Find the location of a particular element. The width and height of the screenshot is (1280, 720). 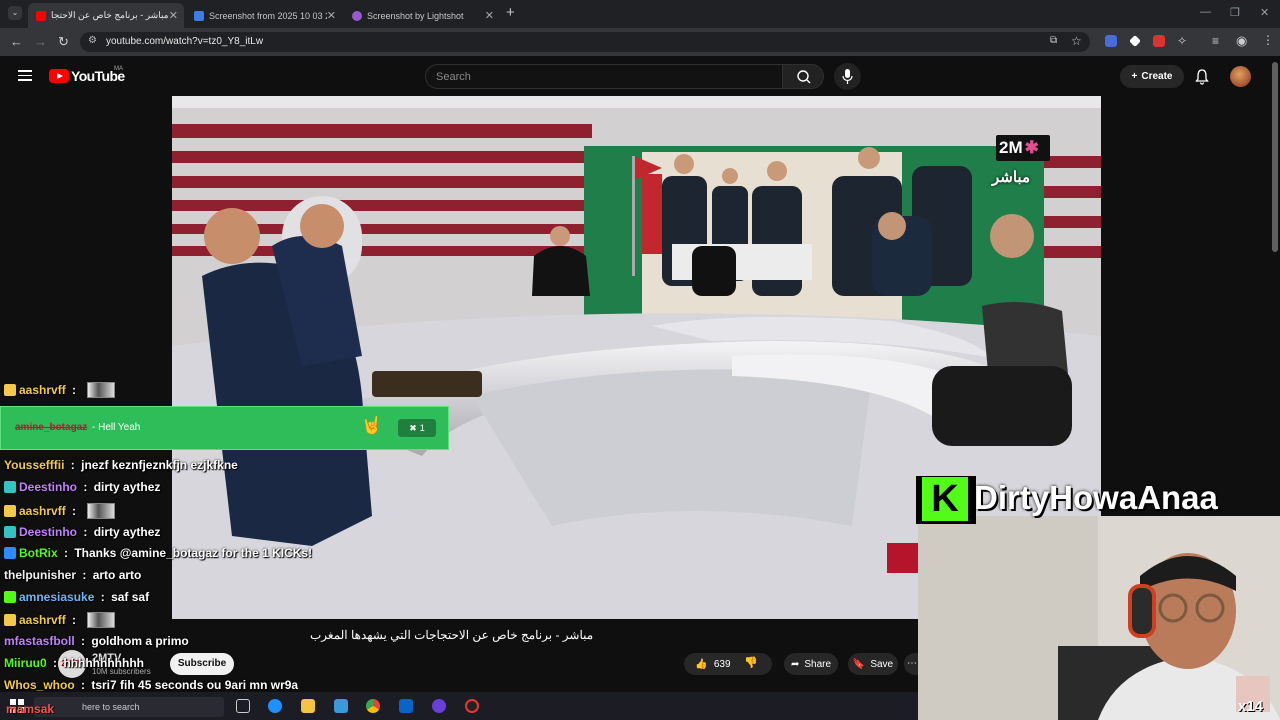

browser-menu-icon: ⋮ is located at coordinates (1268, 40).